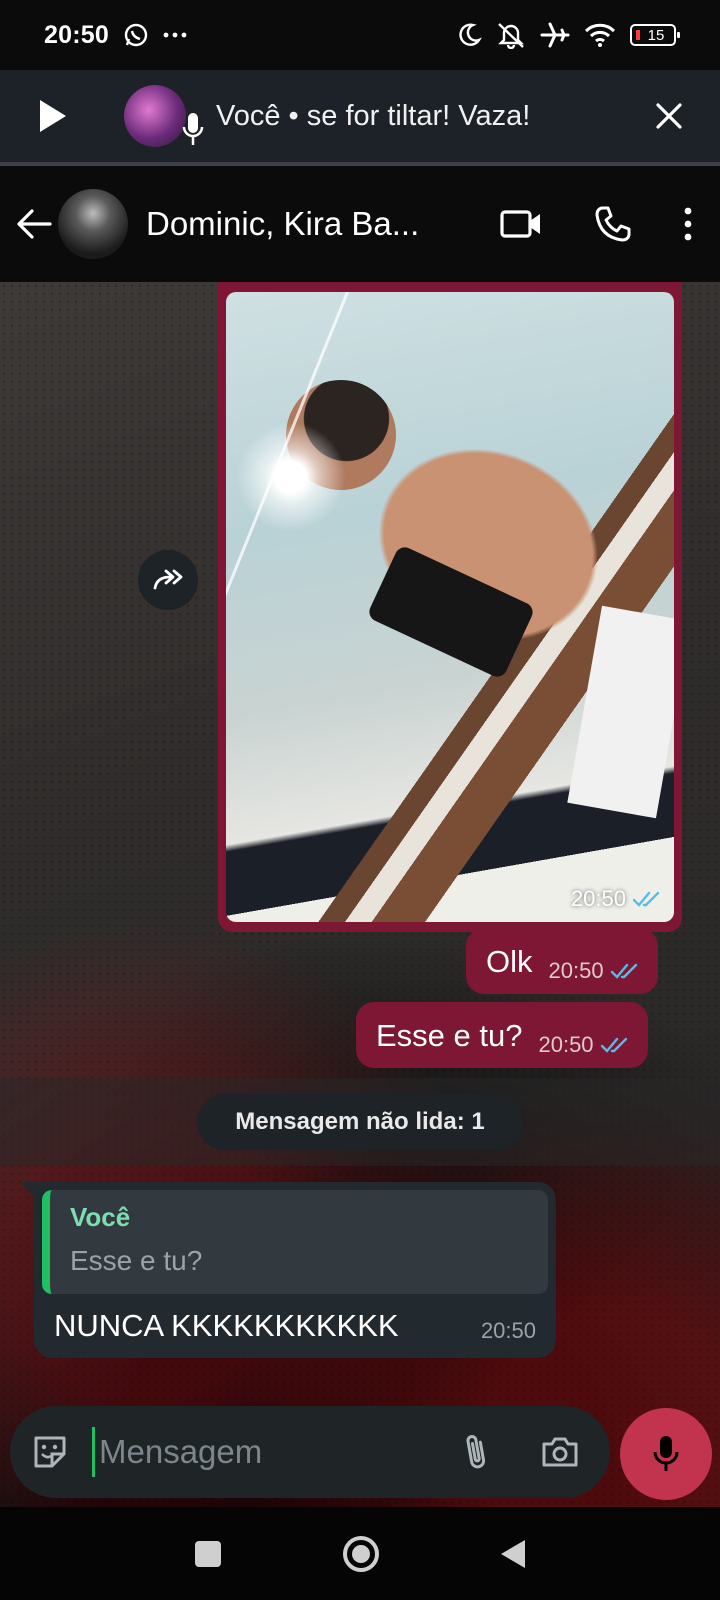 The image size is (720, 1600). I want to click on camera-icon, so click(560, 1452).